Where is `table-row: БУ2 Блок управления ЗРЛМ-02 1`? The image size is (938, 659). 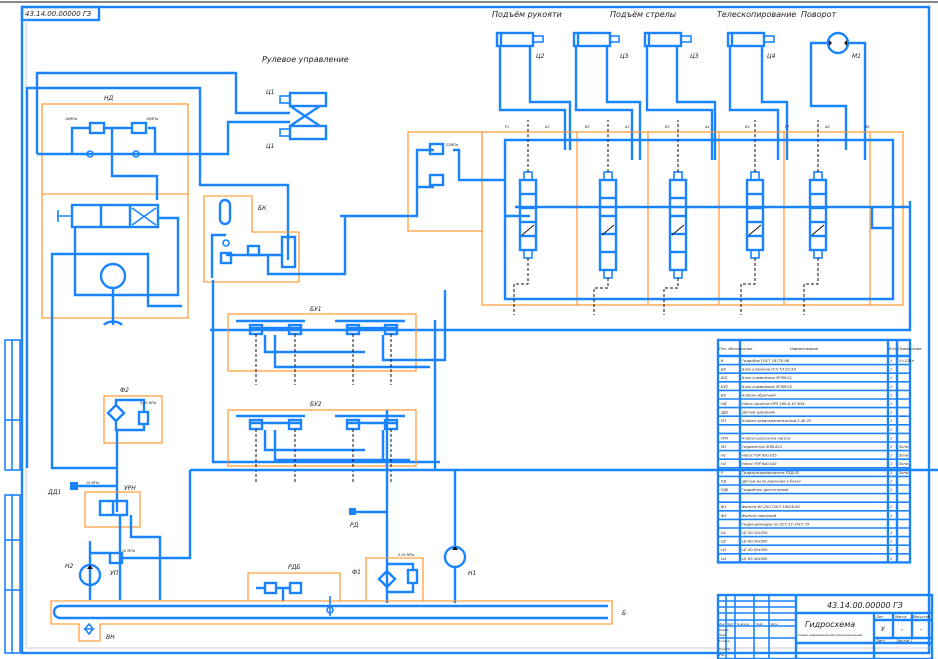
table-row: БУ2 Блок управления ЗРЛМ-02 1 is located at coordinates (806, 387).